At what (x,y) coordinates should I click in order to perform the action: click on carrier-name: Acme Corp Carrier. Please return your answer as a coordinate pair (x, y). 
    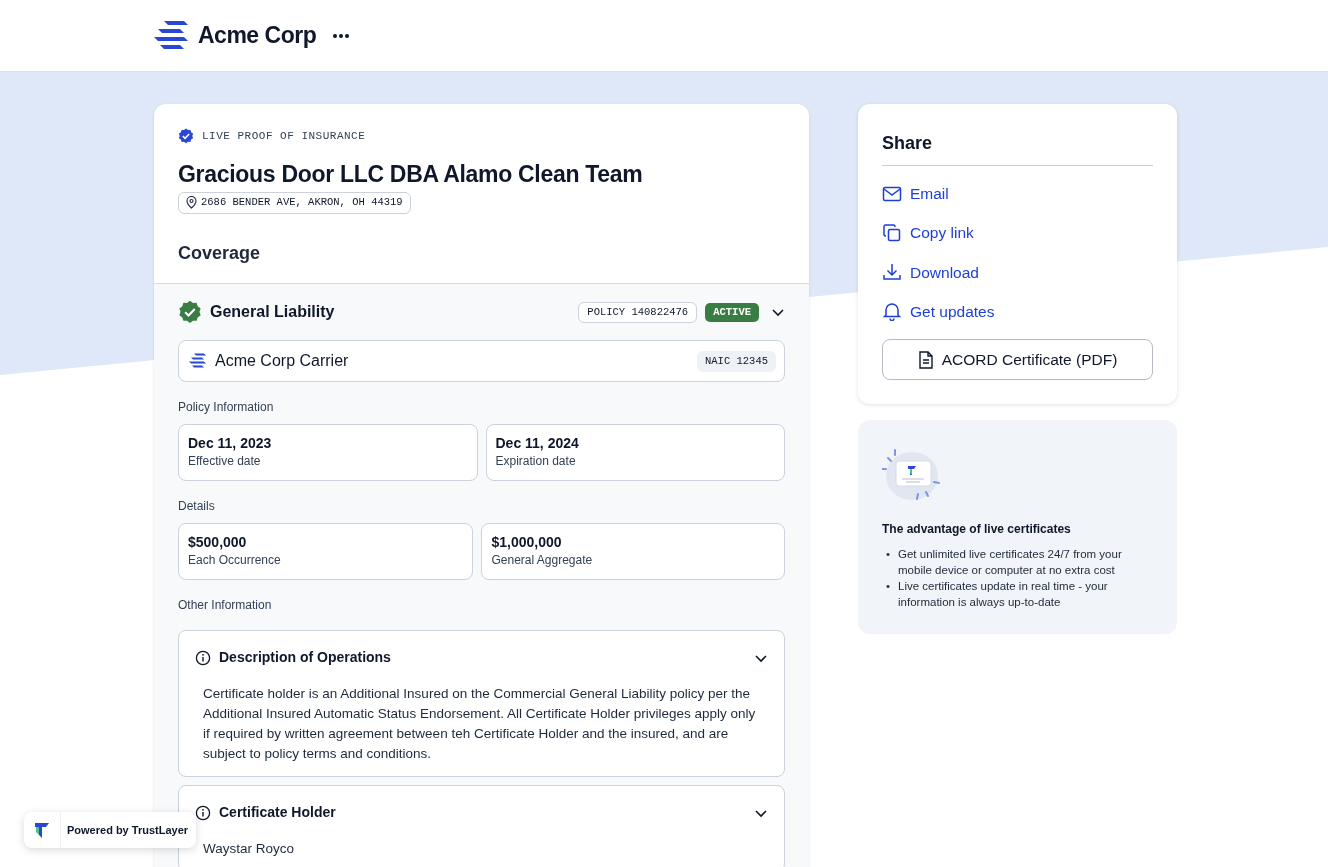
    Looking at the image, I should click on (282, 361).